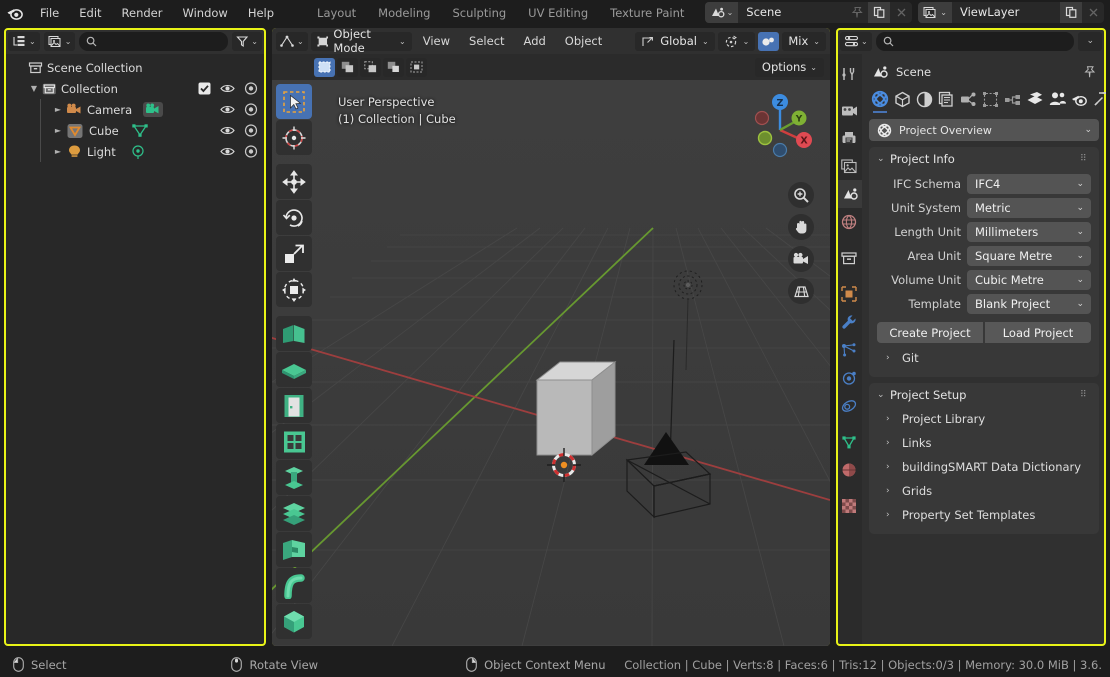 The height and width of the screenshot is (677, 1110). Describe the element at coordinates (849, 74) in the screenshot. I see `tool-tab` at that location.